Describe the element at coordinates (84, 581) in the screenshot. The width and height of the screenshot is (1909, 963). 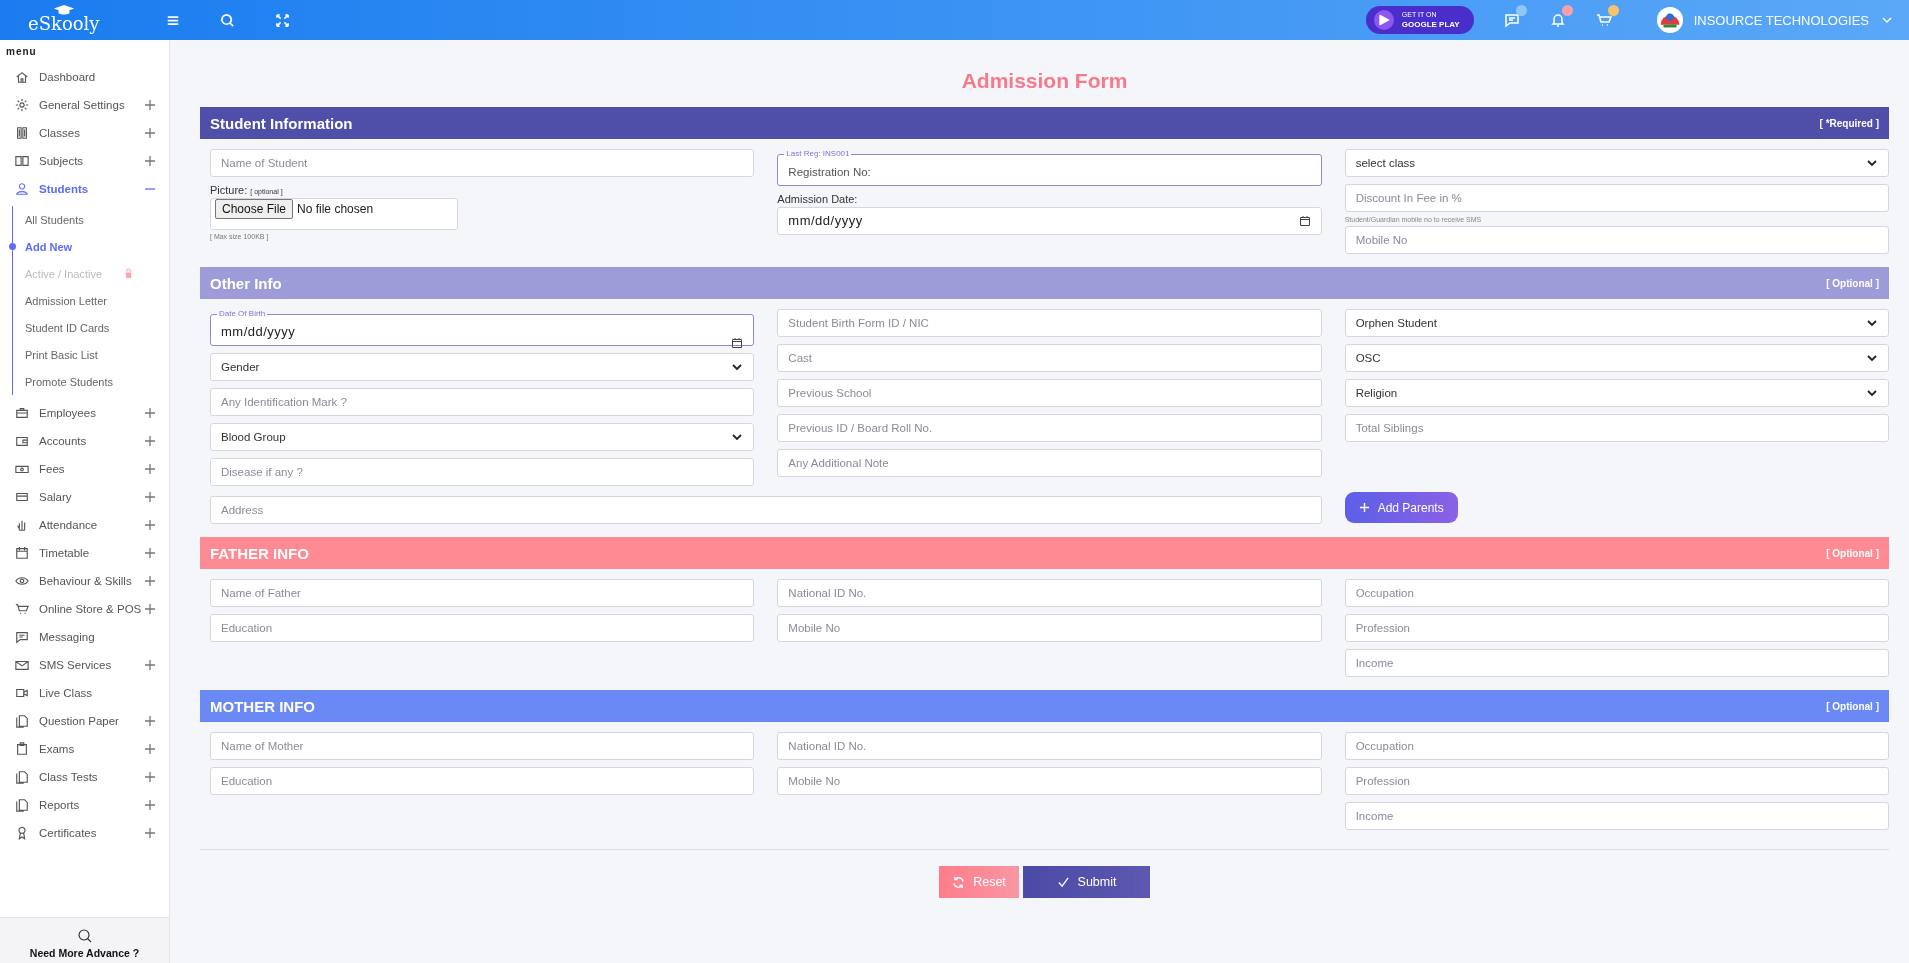
I see `sidebar-item: Behaviour & Skills` at that location.